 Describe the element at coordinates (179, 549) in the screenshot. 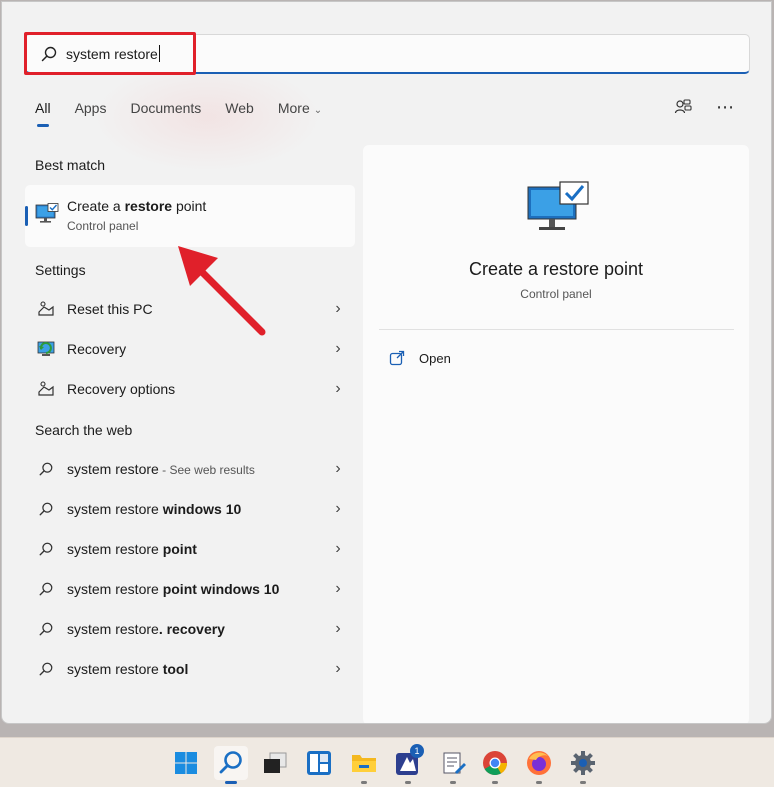

I see `suggestion-bold-text: point` at that location.